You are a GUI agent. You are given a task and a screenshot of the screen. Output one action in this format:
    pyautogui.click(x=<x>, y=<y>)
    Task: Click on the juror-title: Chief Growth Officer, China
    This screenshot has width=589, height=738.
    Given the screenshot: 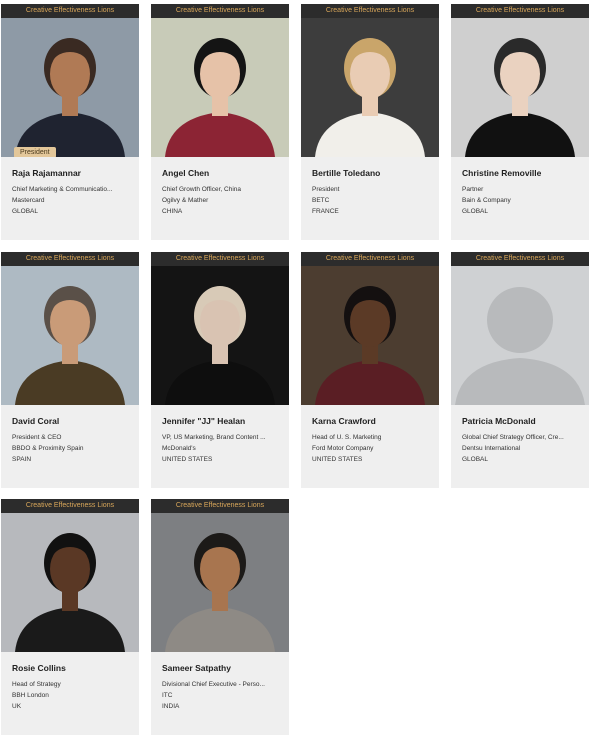 What is the action you would take?
    pyautogui.click(x=201, y=189)
    